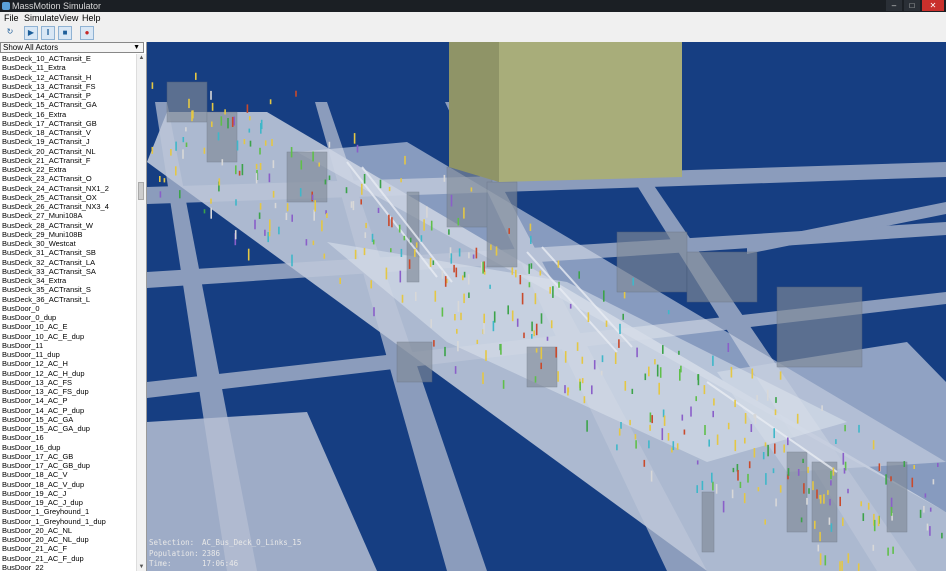 This screenshot has height=571, width=946. What do you see at coordinates (68, 18) in the screenshot?
I see `menu-view: View` at bounding box center [68, 18].